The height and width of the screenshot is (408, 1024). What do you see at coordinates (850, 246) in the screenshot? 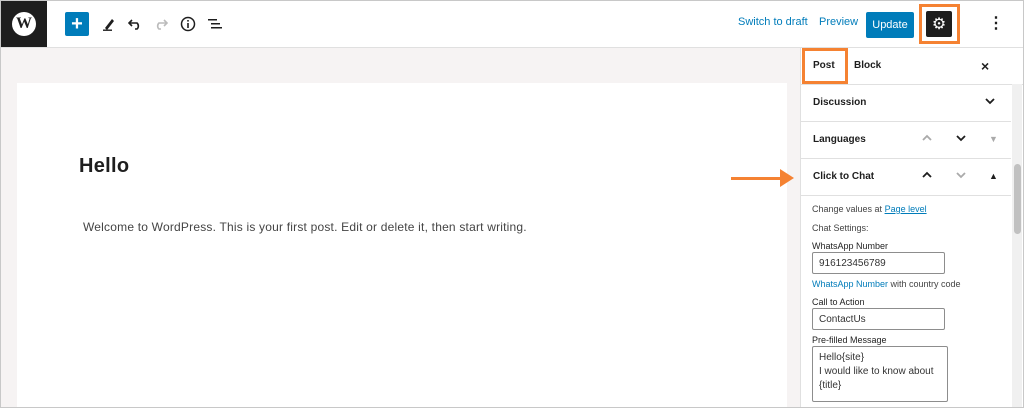
I see `whatsapp-number-label: WhatsApp Number` at bounding box center [850, 246].